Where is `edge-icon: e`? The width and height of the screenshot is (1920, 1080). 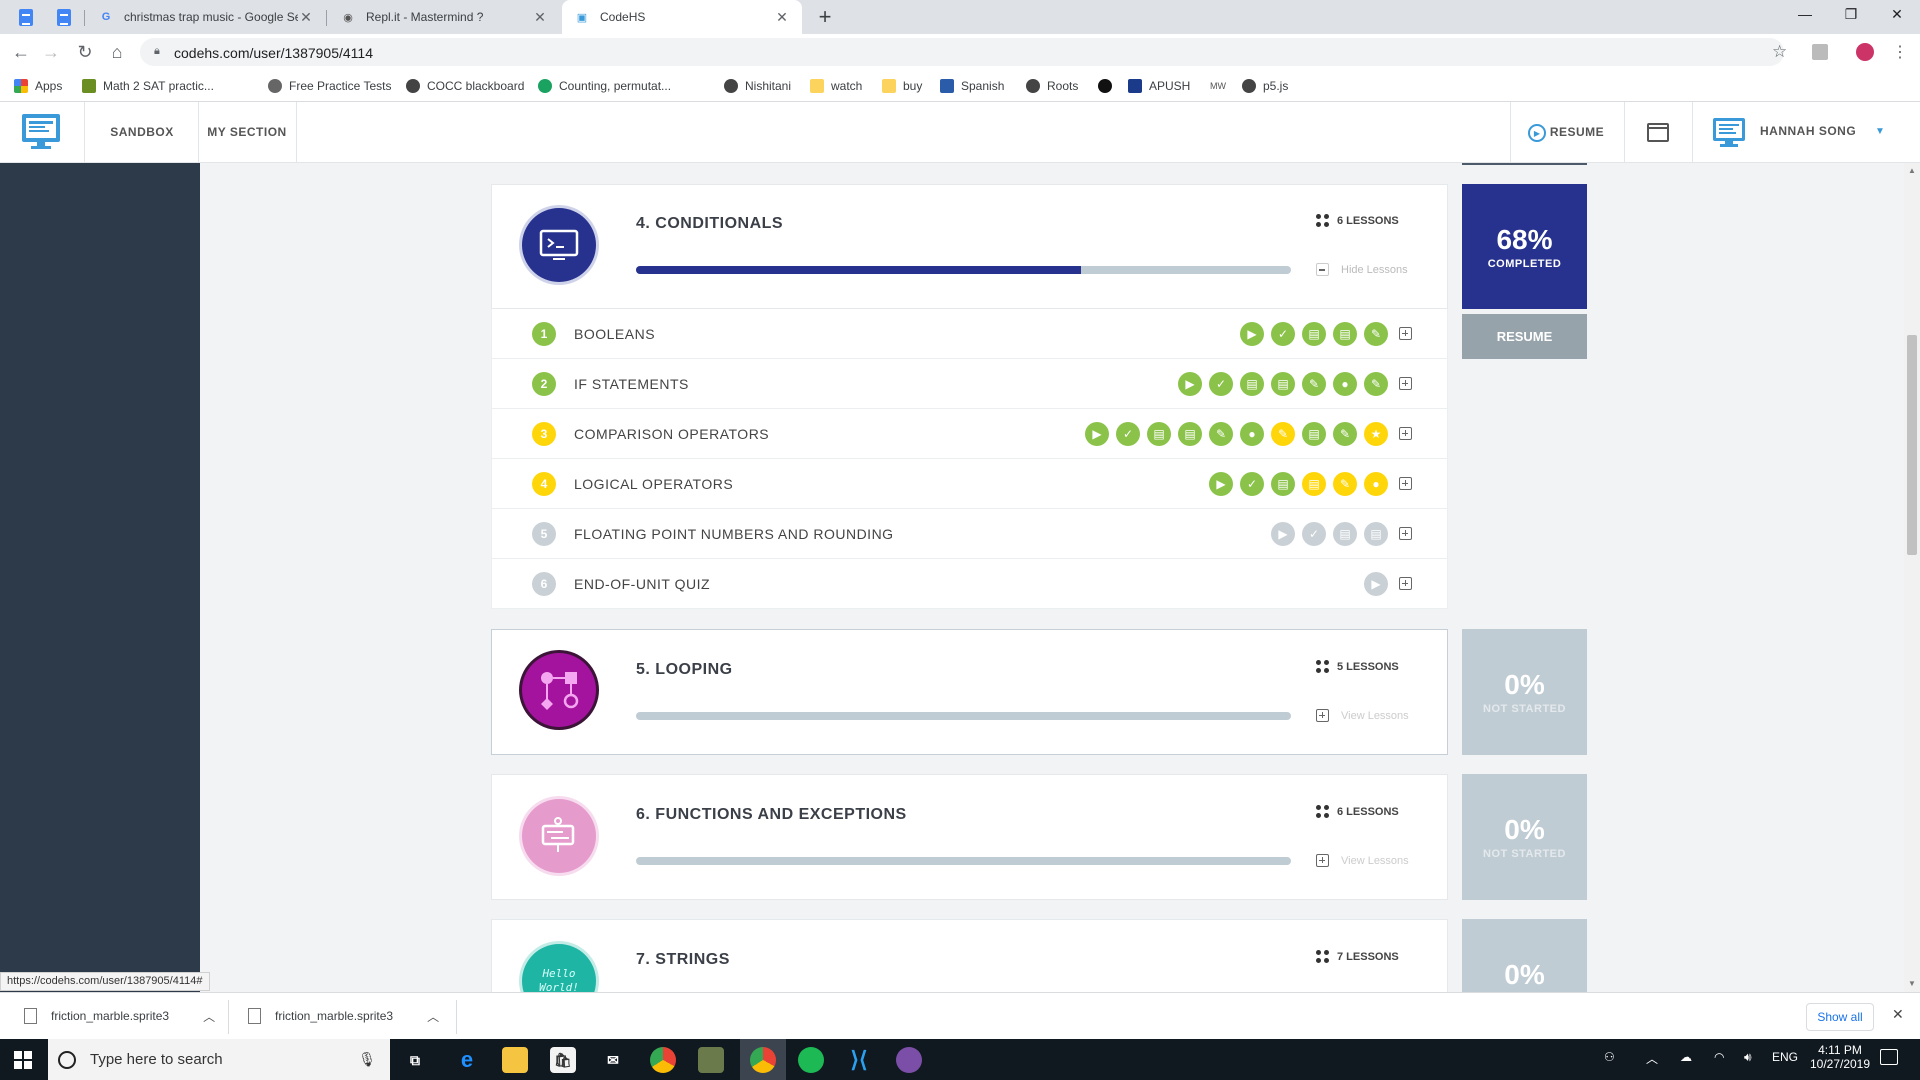
edge-icon: e is located at coordinates (467, 1060).